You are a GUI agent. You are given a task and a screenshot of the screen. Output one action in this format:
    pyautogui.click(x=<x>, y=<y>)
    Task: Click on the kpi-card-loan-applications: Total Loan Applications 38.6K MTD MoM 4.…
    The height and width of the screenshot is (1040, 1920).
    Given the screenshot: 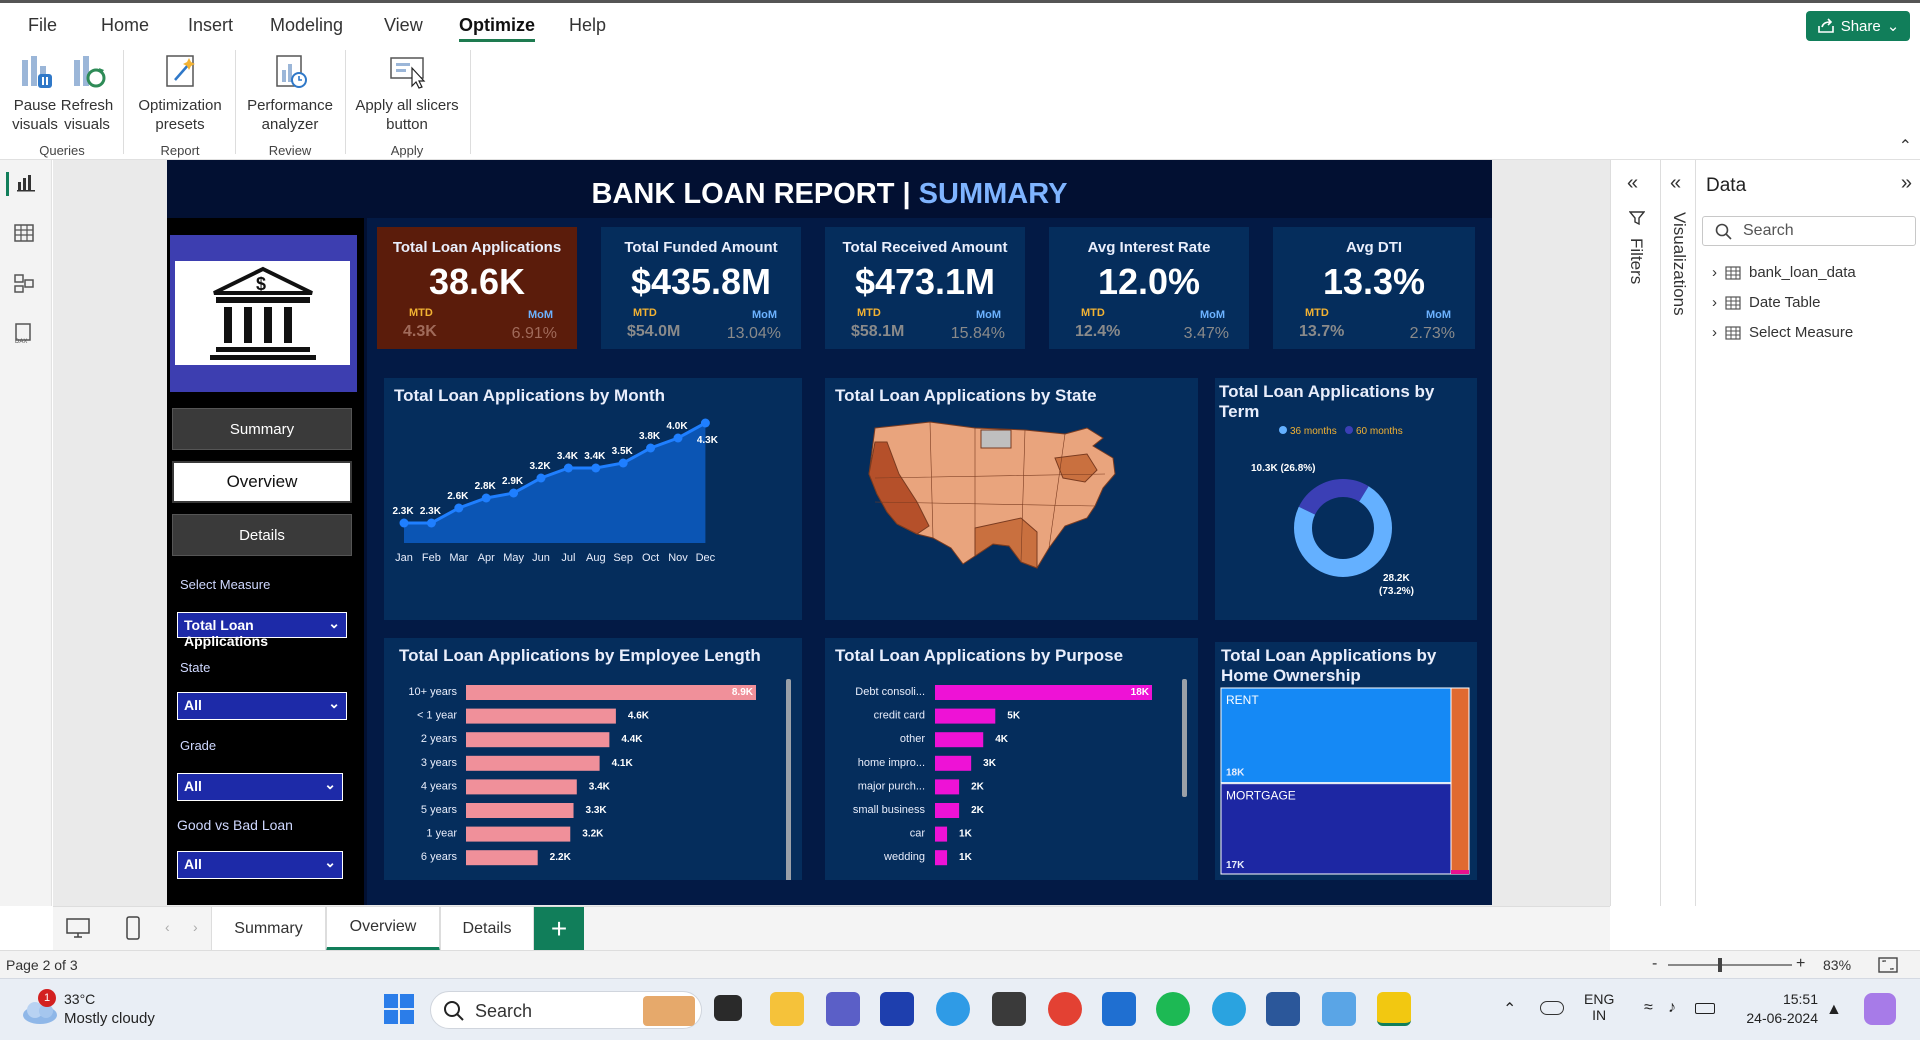 What is the action you would take?
    pyautogui.click(x=477, y=288)
    